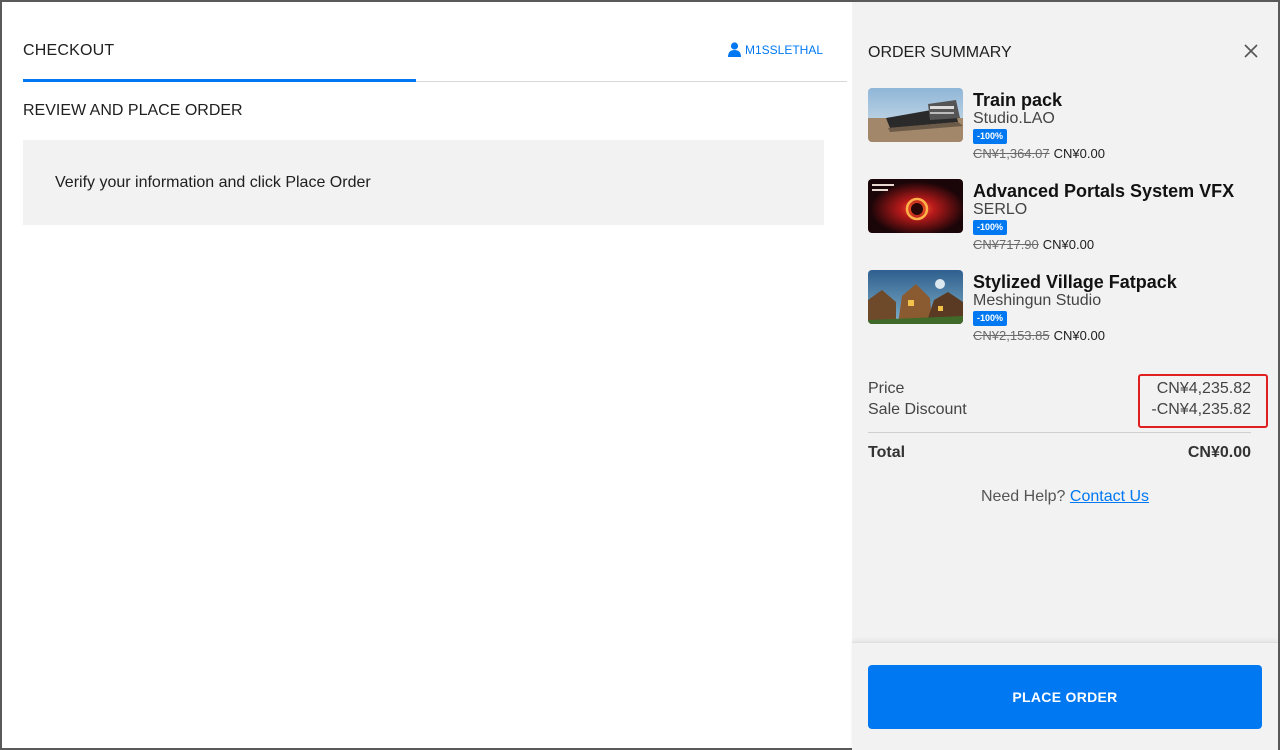 Image resolution: width=1280 pixels, height=750 pixels. Describe the element at coordinates (940, 52) in the screenshot. I see `order-summary-title: ORDER SUMMARY` at that location.